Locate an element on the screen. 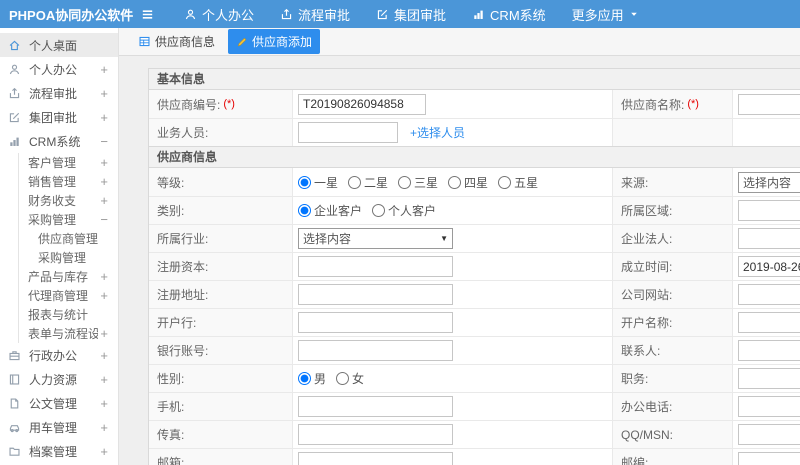  field-性别-option-男: 男 is located at coordinates (312, 378).